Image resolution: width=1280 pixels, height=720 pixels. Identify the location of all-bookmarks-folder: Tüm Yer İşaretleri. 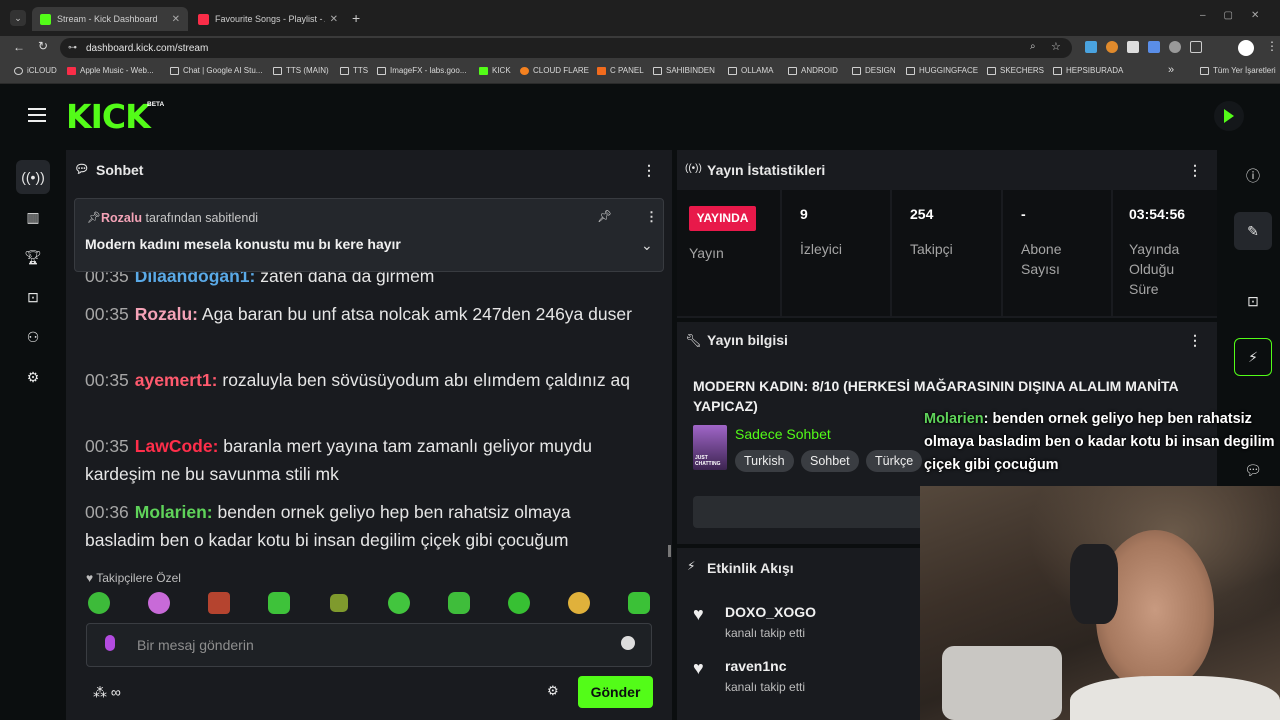
(1238, 70).